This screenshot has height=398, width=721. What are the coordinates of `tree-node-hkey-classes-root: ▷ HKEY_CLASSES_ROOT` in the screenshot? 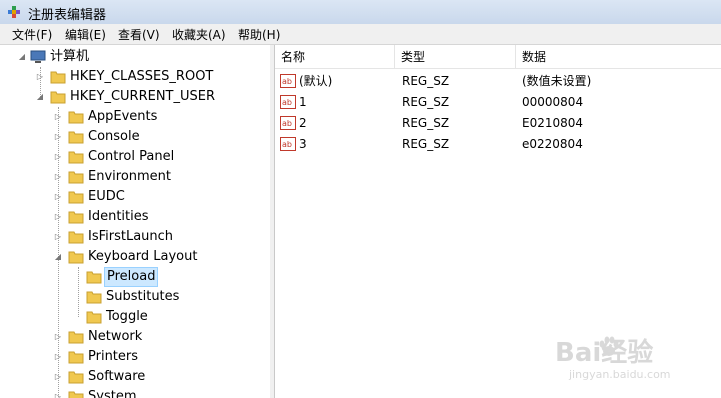 It's located at (135, 77).